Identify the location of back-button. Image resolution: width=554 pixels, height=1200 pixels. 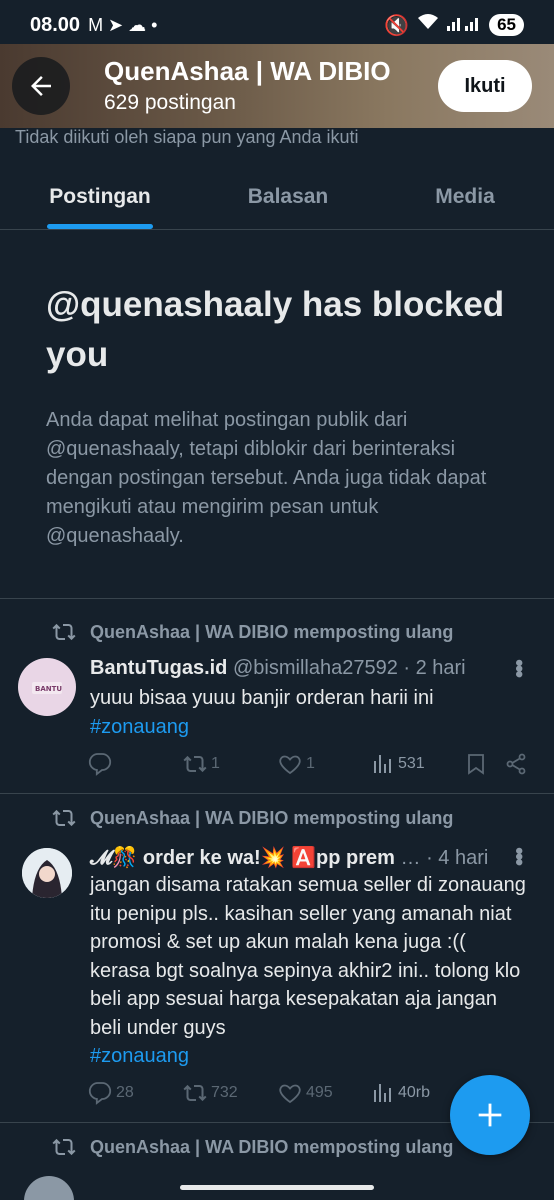
(41, 86).